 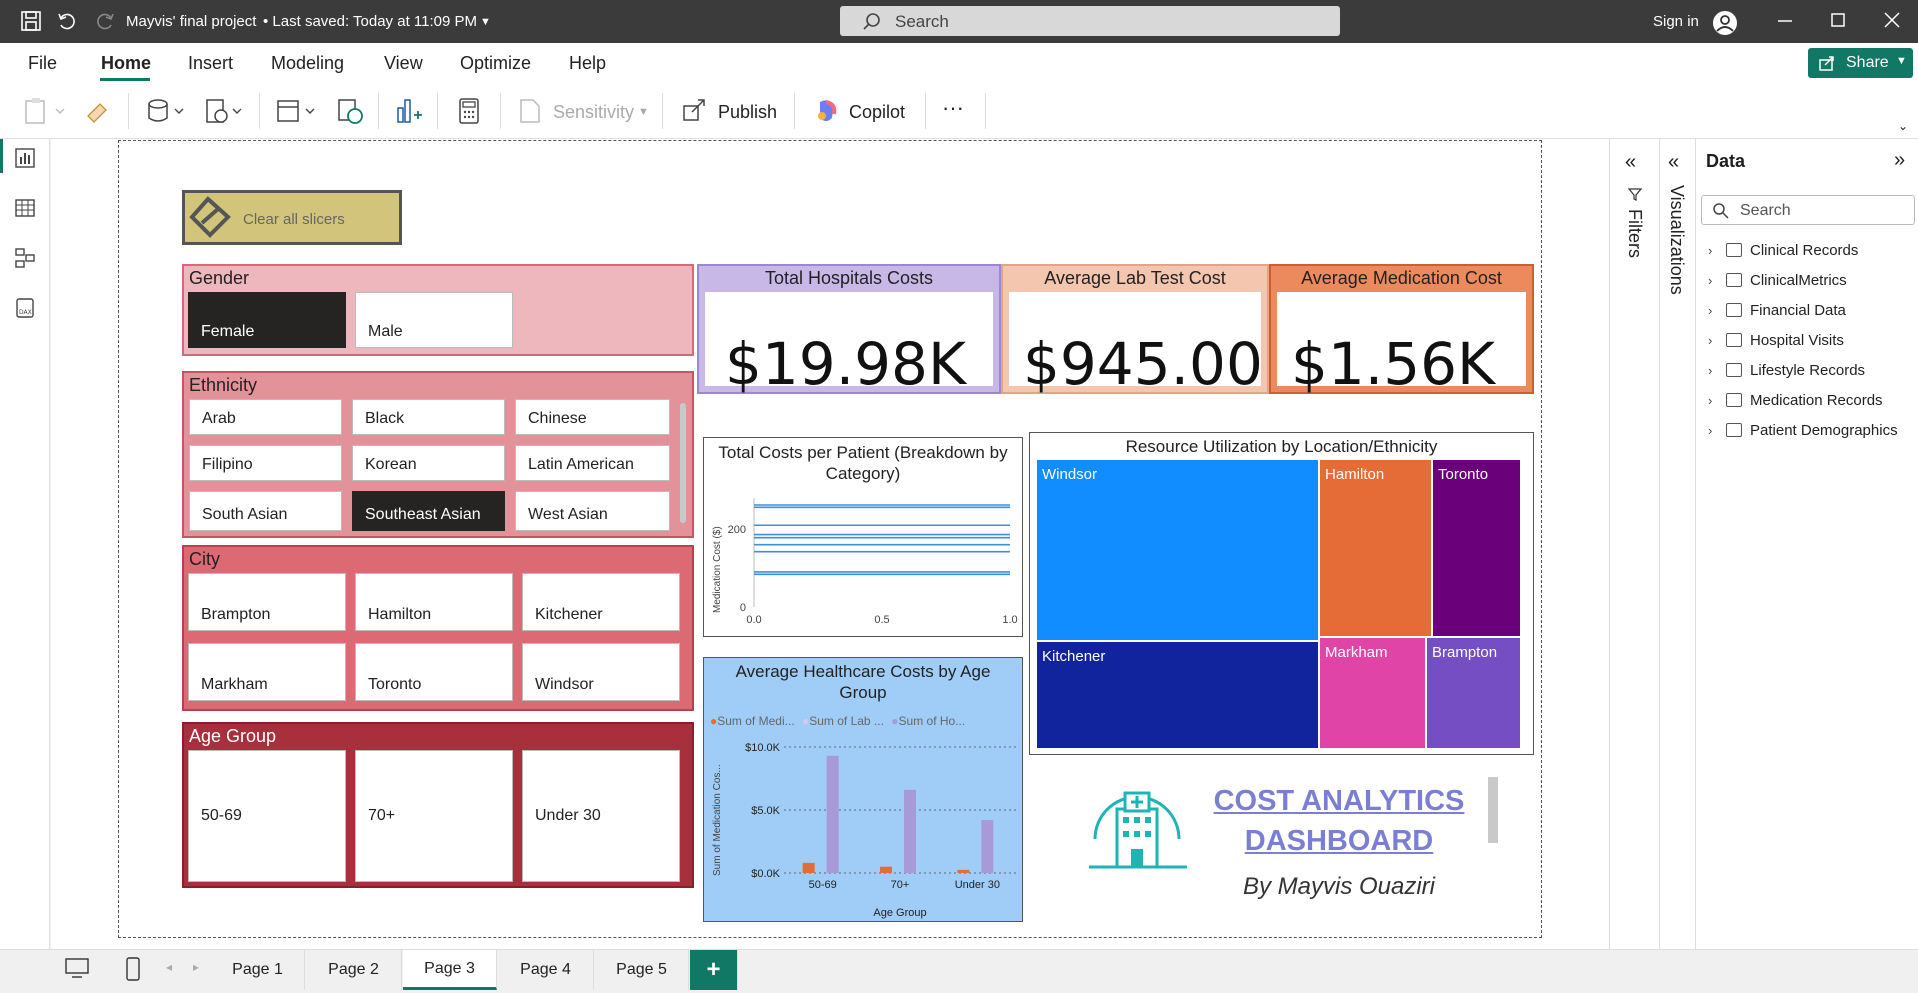 What do you see at coordinates (495, 63) in the screenshot?
I see `menu-optimize: Optimize` at bounding box center [495, 63].